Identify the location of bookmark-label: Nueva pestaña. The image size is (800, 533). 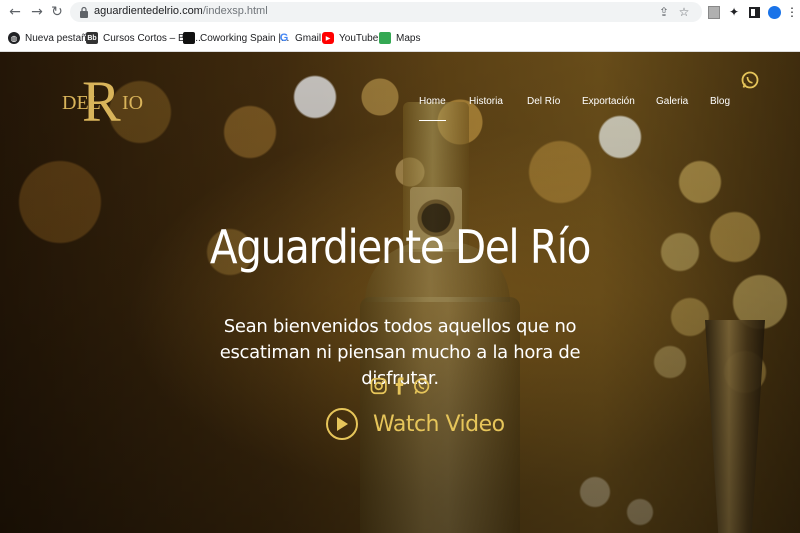
(59, 38).